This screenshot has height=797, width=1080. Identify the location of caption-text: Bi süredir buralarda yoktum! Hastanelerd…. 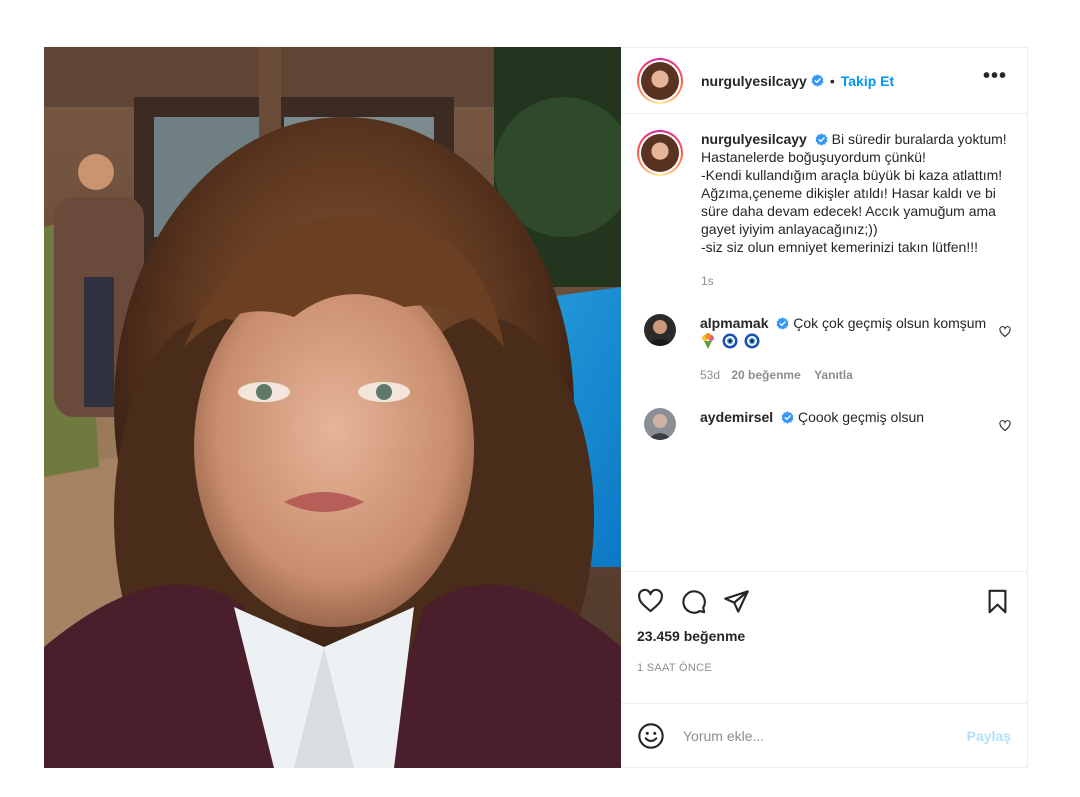
(854, 193).